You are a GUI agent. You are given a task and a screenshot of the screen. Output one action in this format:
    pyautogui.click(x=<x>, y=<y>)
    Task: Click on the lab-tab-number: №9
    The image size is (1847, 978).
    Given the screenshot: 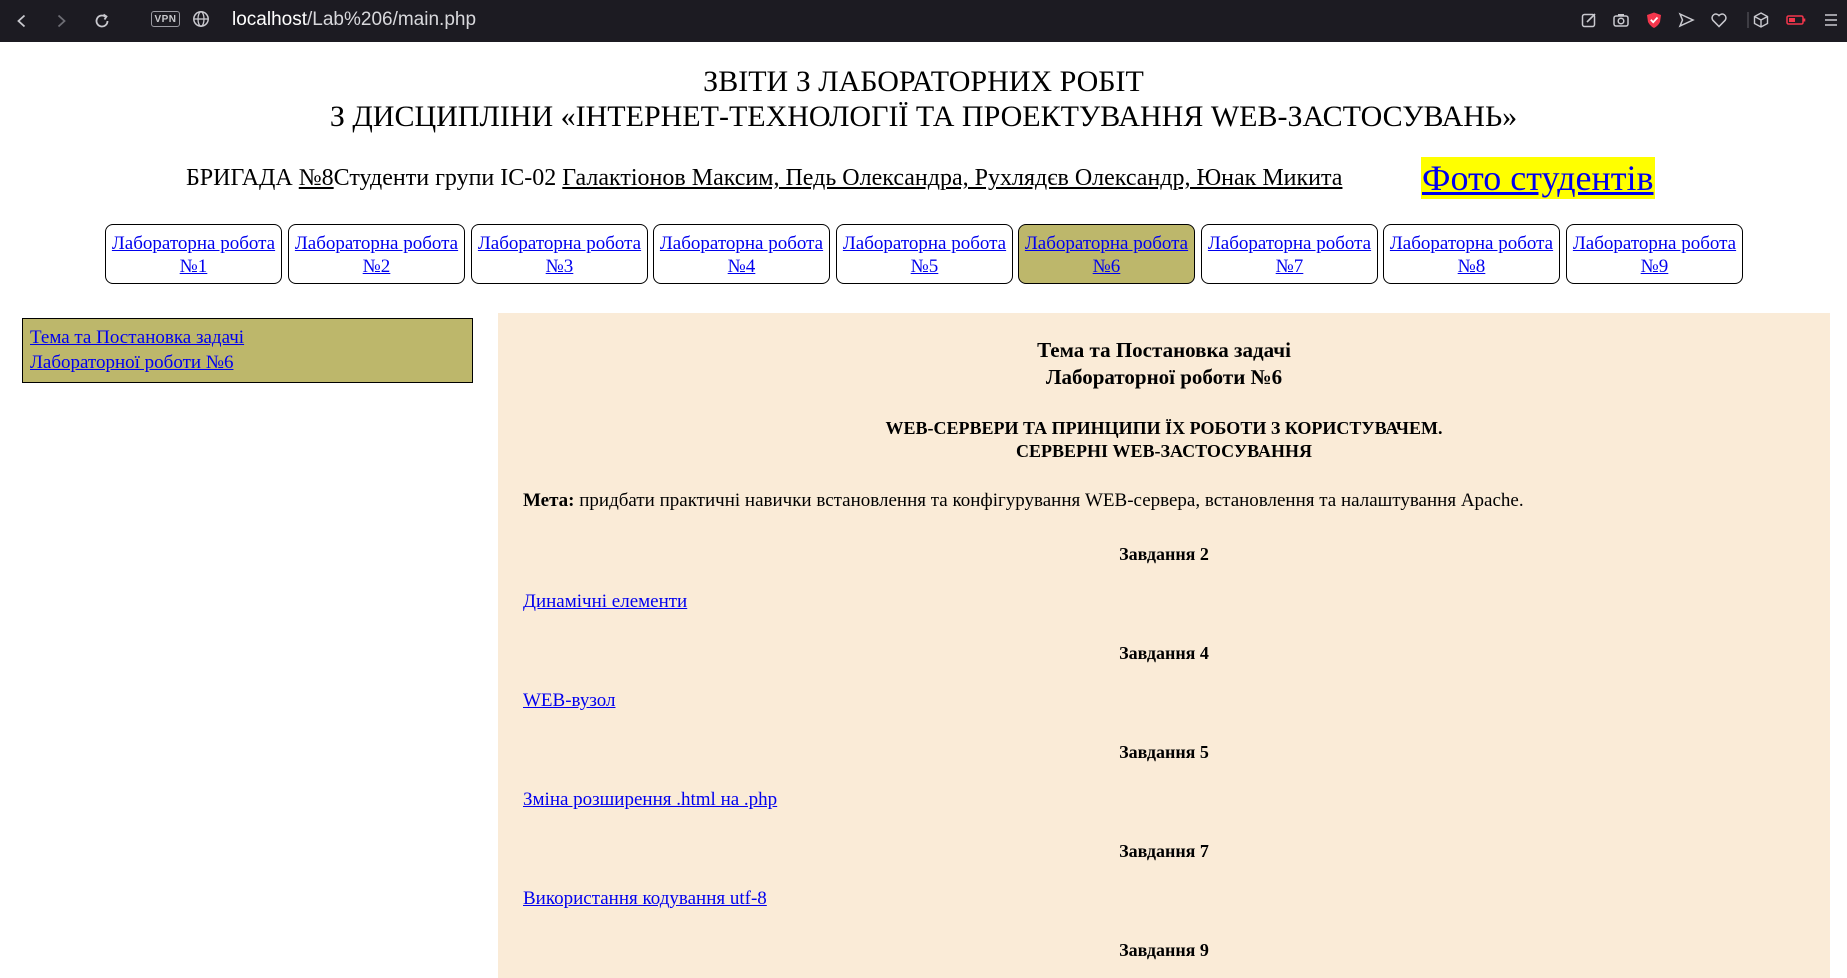 What is the action you would take?
    pyautogui.click(x=1654, y=266)
    